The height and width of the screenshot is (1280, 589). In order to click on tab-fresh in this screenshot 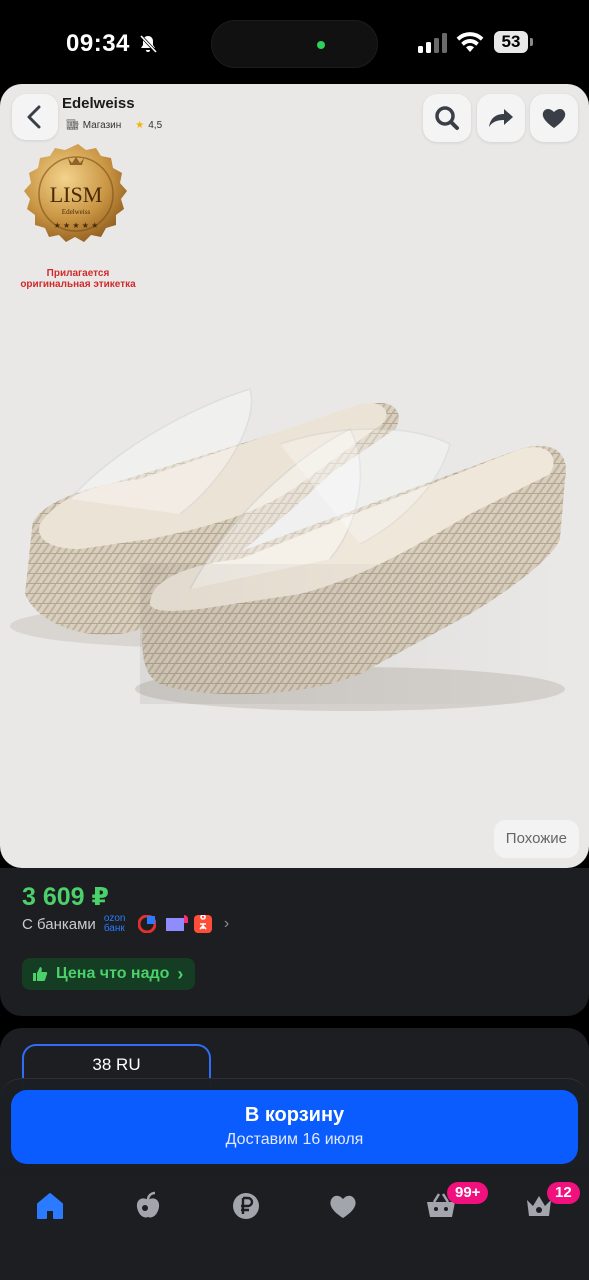, I will do `click(148, 1206)`.